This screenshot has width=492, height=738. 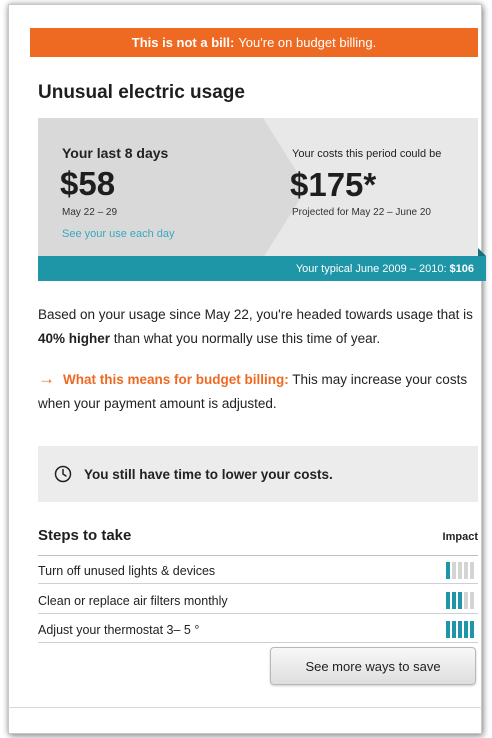 I want to click on footer-divider, so click(x=245, y=707).